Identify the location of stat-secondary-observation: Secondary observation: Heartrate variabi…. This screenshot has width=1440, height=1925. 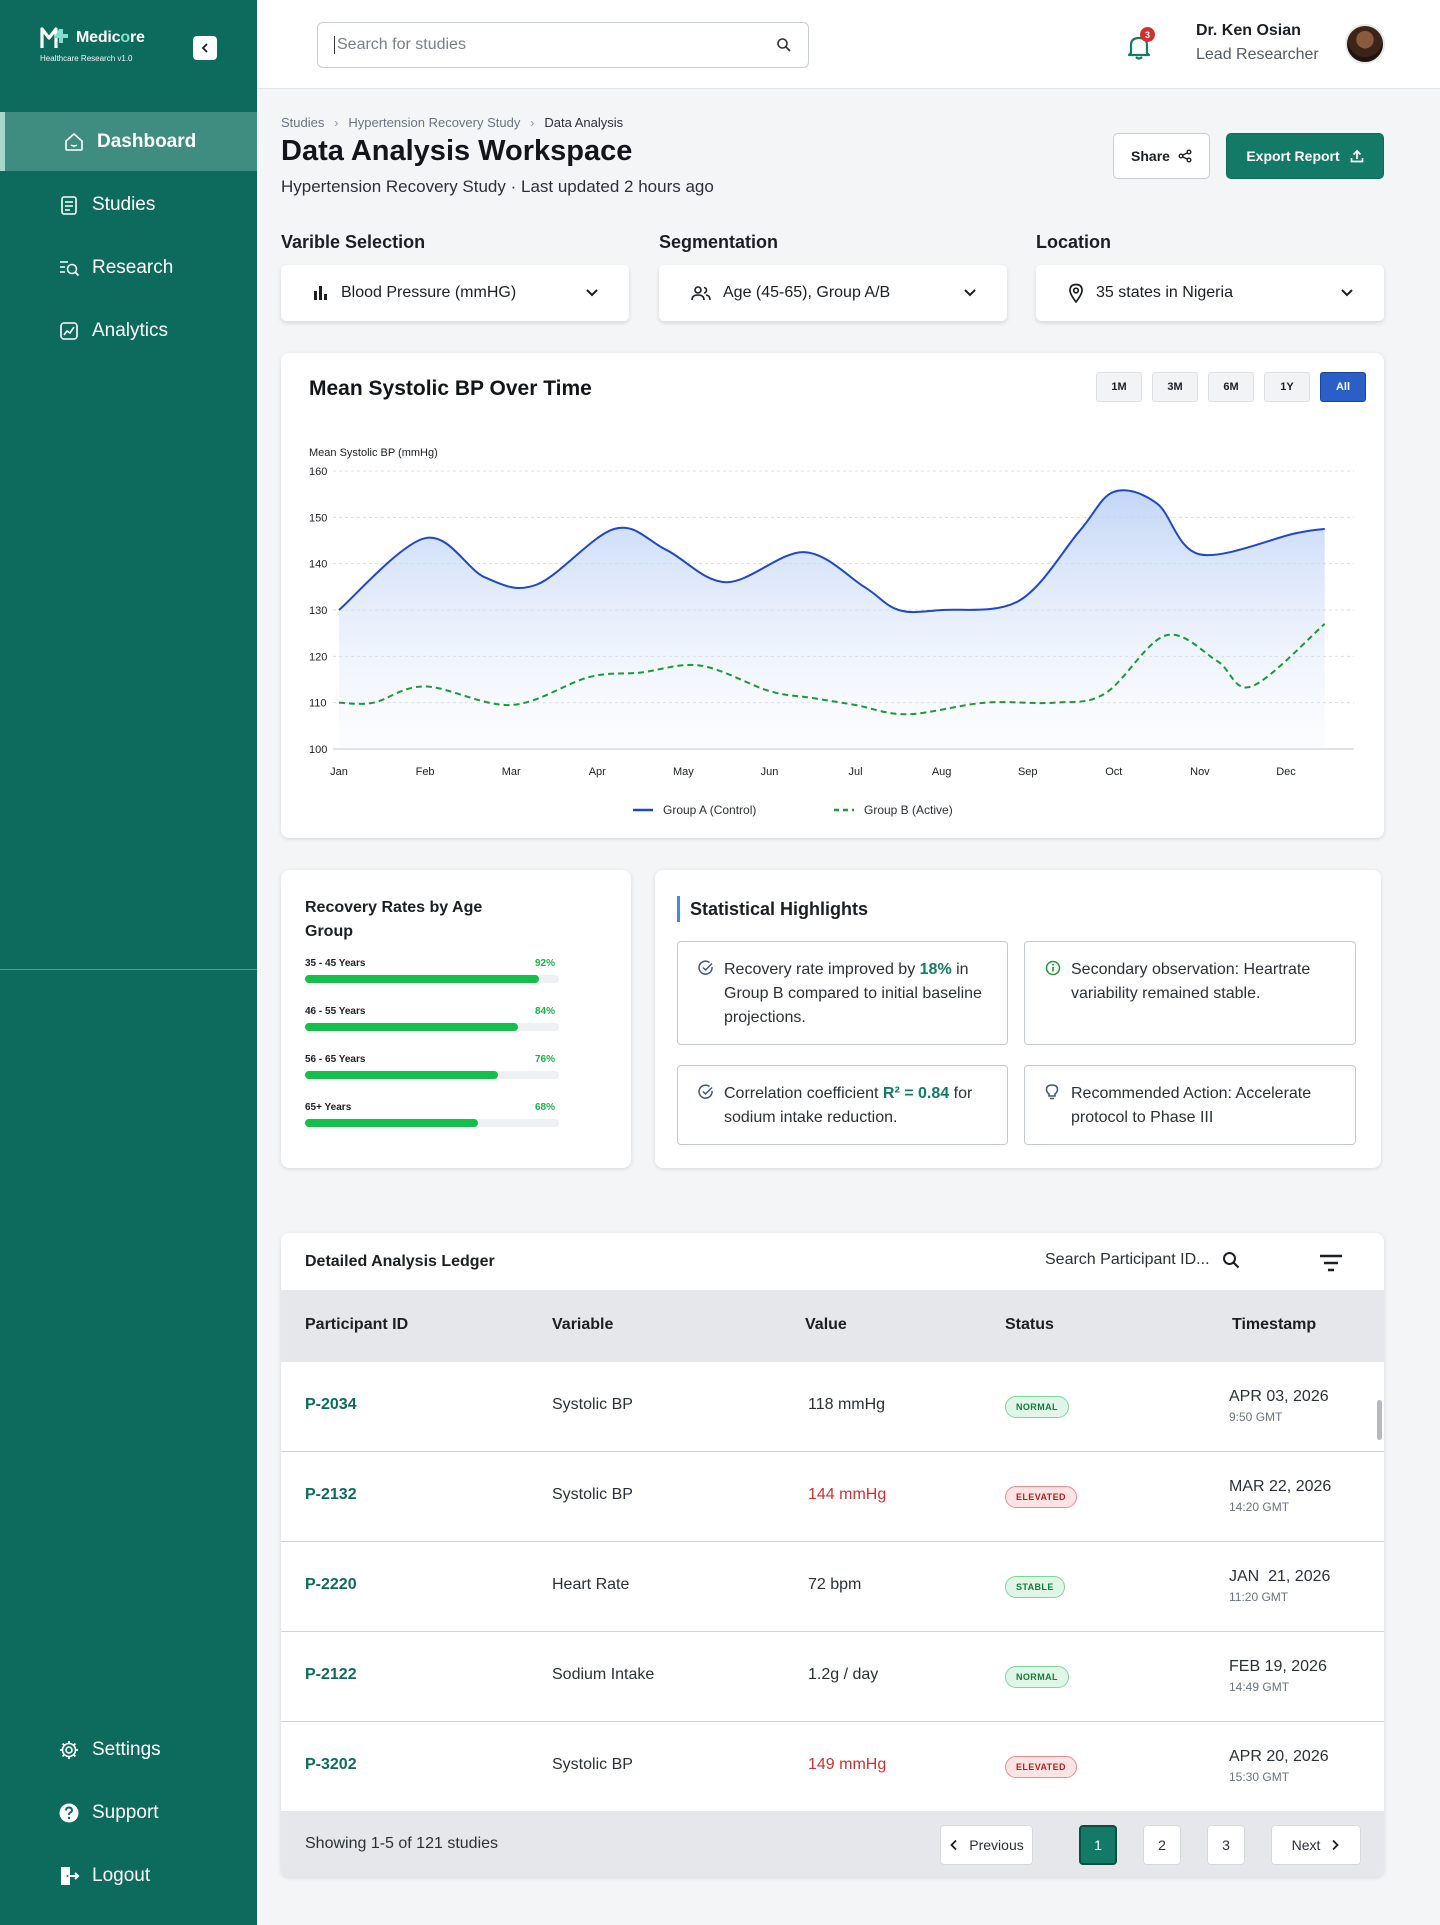
(1190, 993).